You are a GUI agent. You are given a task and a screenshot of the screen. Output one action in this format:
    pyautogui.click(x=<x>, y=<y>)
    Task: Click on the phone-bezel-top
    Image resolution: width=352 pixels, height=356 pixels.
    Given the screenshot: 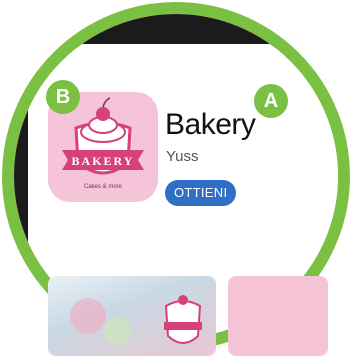 What is the action you would take?
    pyautogui.click(x=196, y=31)
    